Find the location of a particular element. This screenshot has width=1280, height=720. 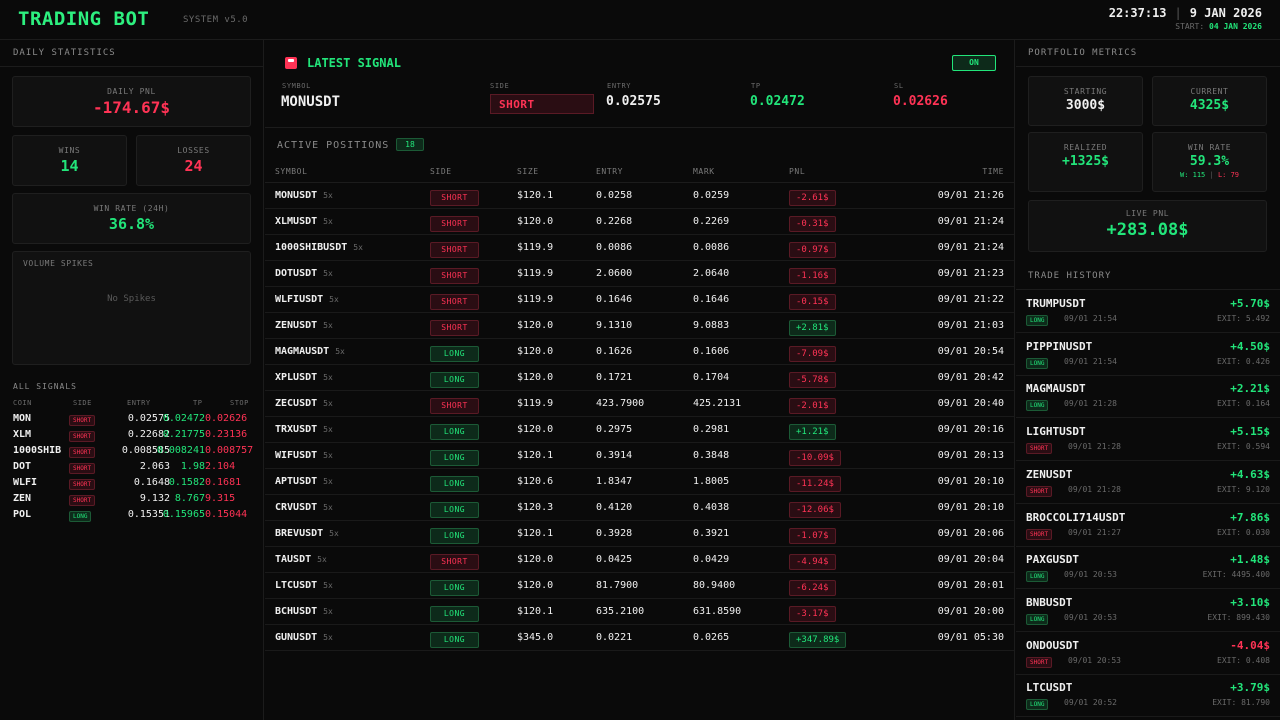

position-entry: 0.1646 is located at coordinates (614, 299).